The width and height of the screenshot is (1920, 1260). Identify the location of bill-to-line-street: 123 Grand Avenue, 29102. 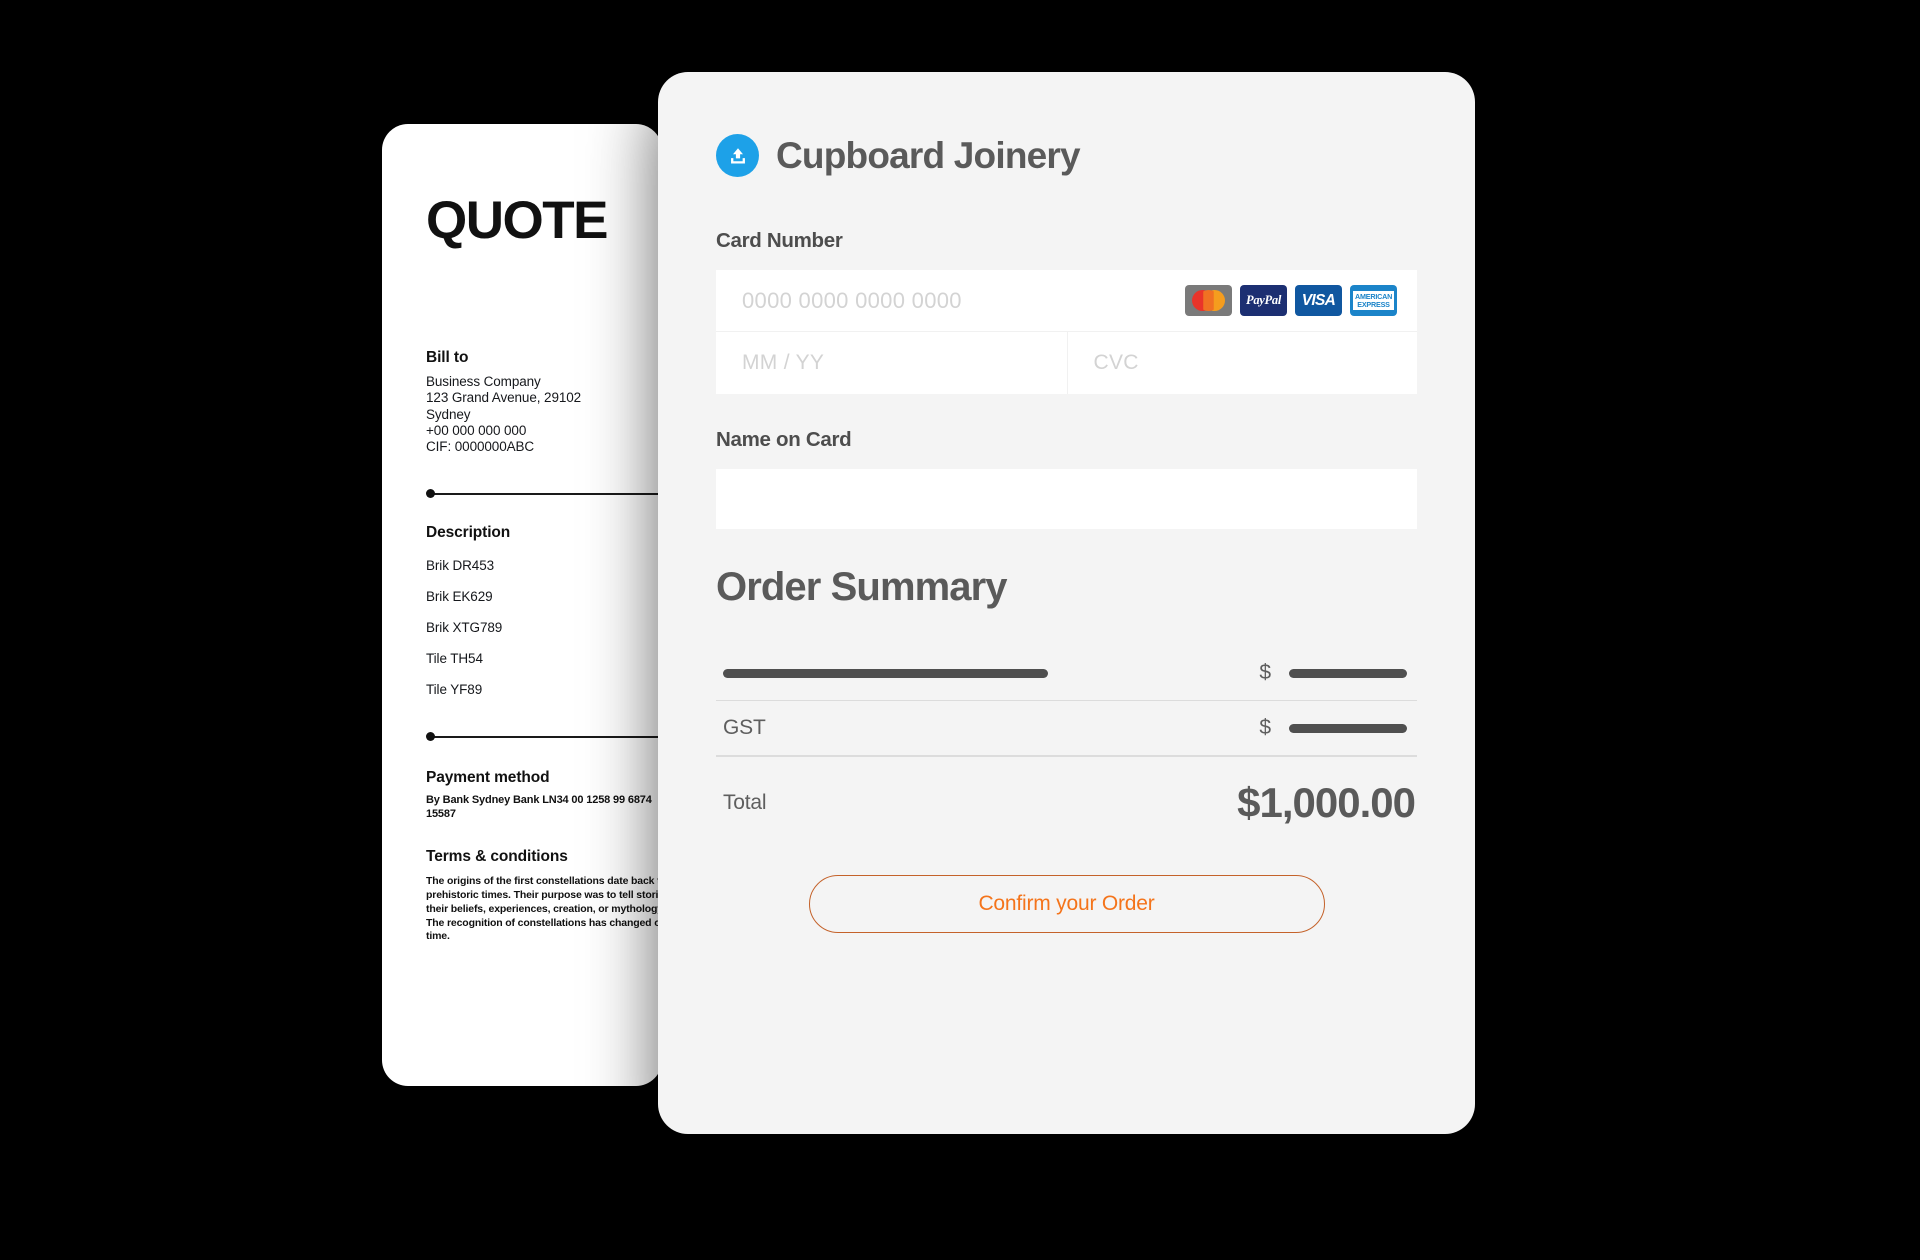
(504, 398).